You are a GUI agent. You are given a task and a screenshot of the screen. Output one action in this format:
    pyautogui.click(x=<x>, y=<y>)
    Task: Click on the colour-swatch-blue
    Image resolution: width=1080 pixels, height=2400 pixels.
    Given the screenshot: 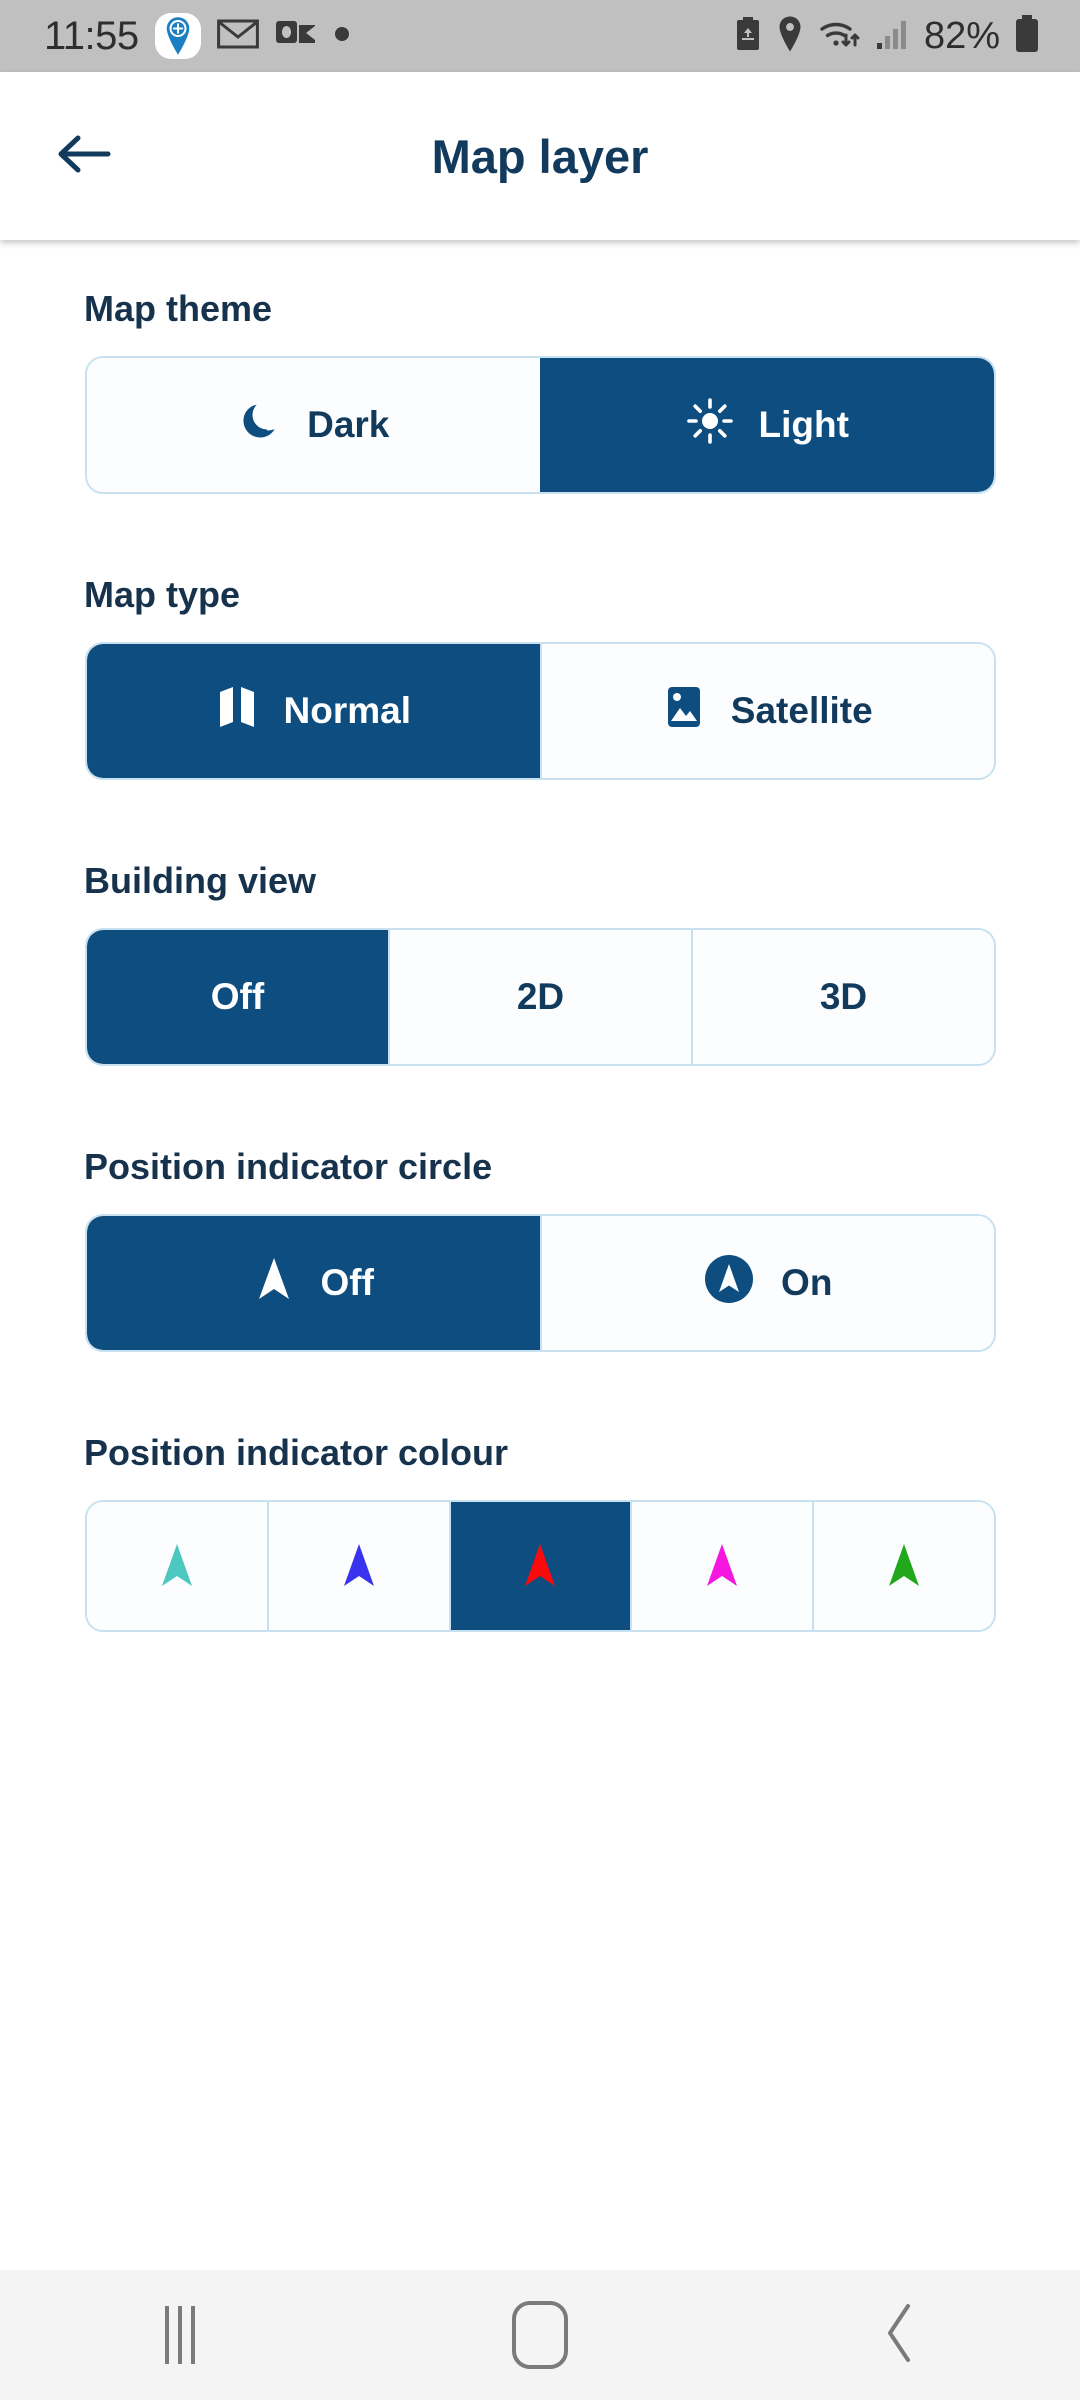 What is the action you would take?
    pyautogui.click(x=357, y=1566)
    